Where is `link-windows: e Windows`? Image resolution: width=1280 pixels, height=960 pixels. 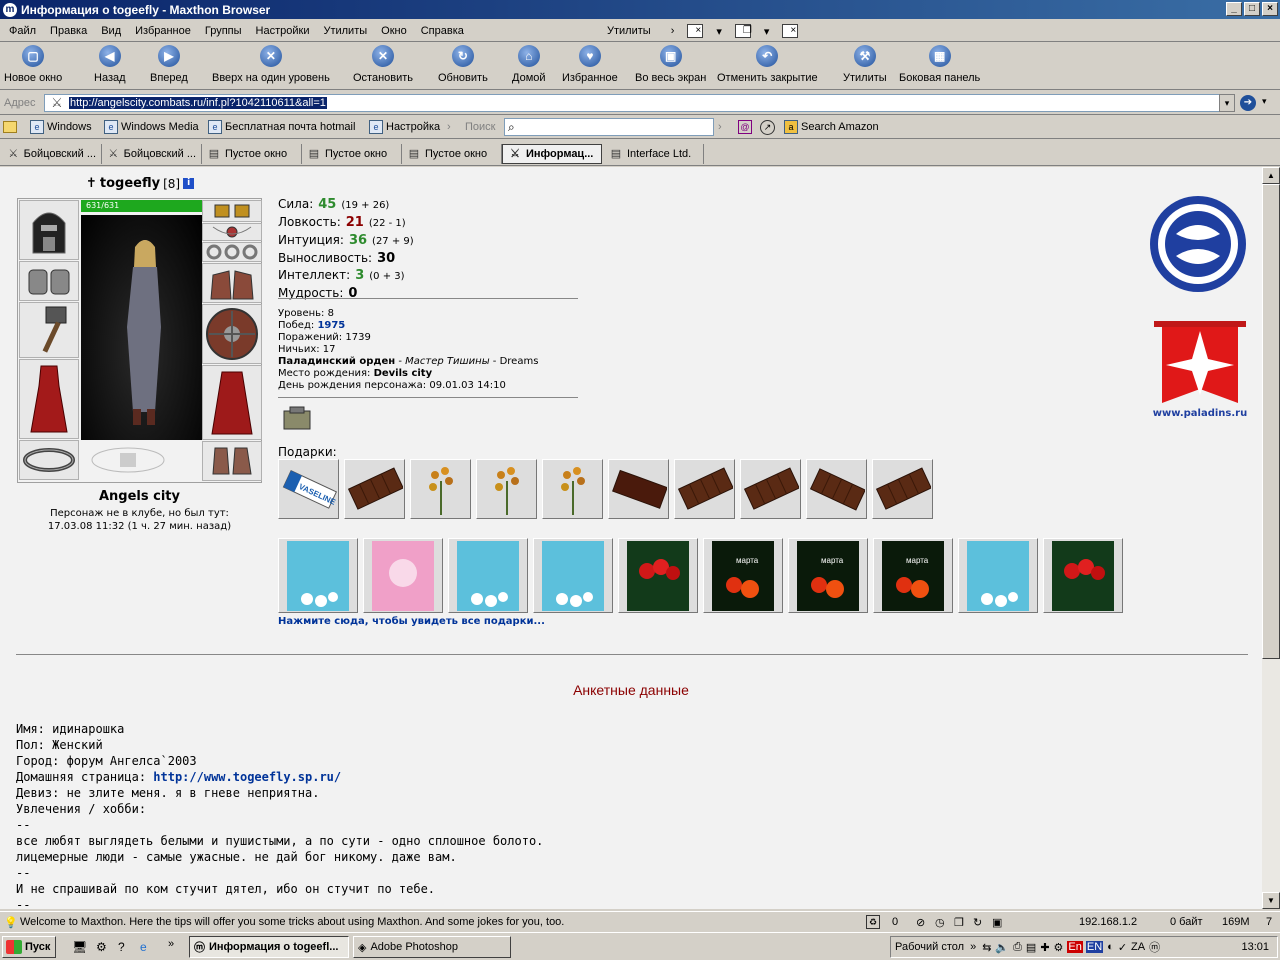
link-windows: e Windows is located at coordinates (61, 127).